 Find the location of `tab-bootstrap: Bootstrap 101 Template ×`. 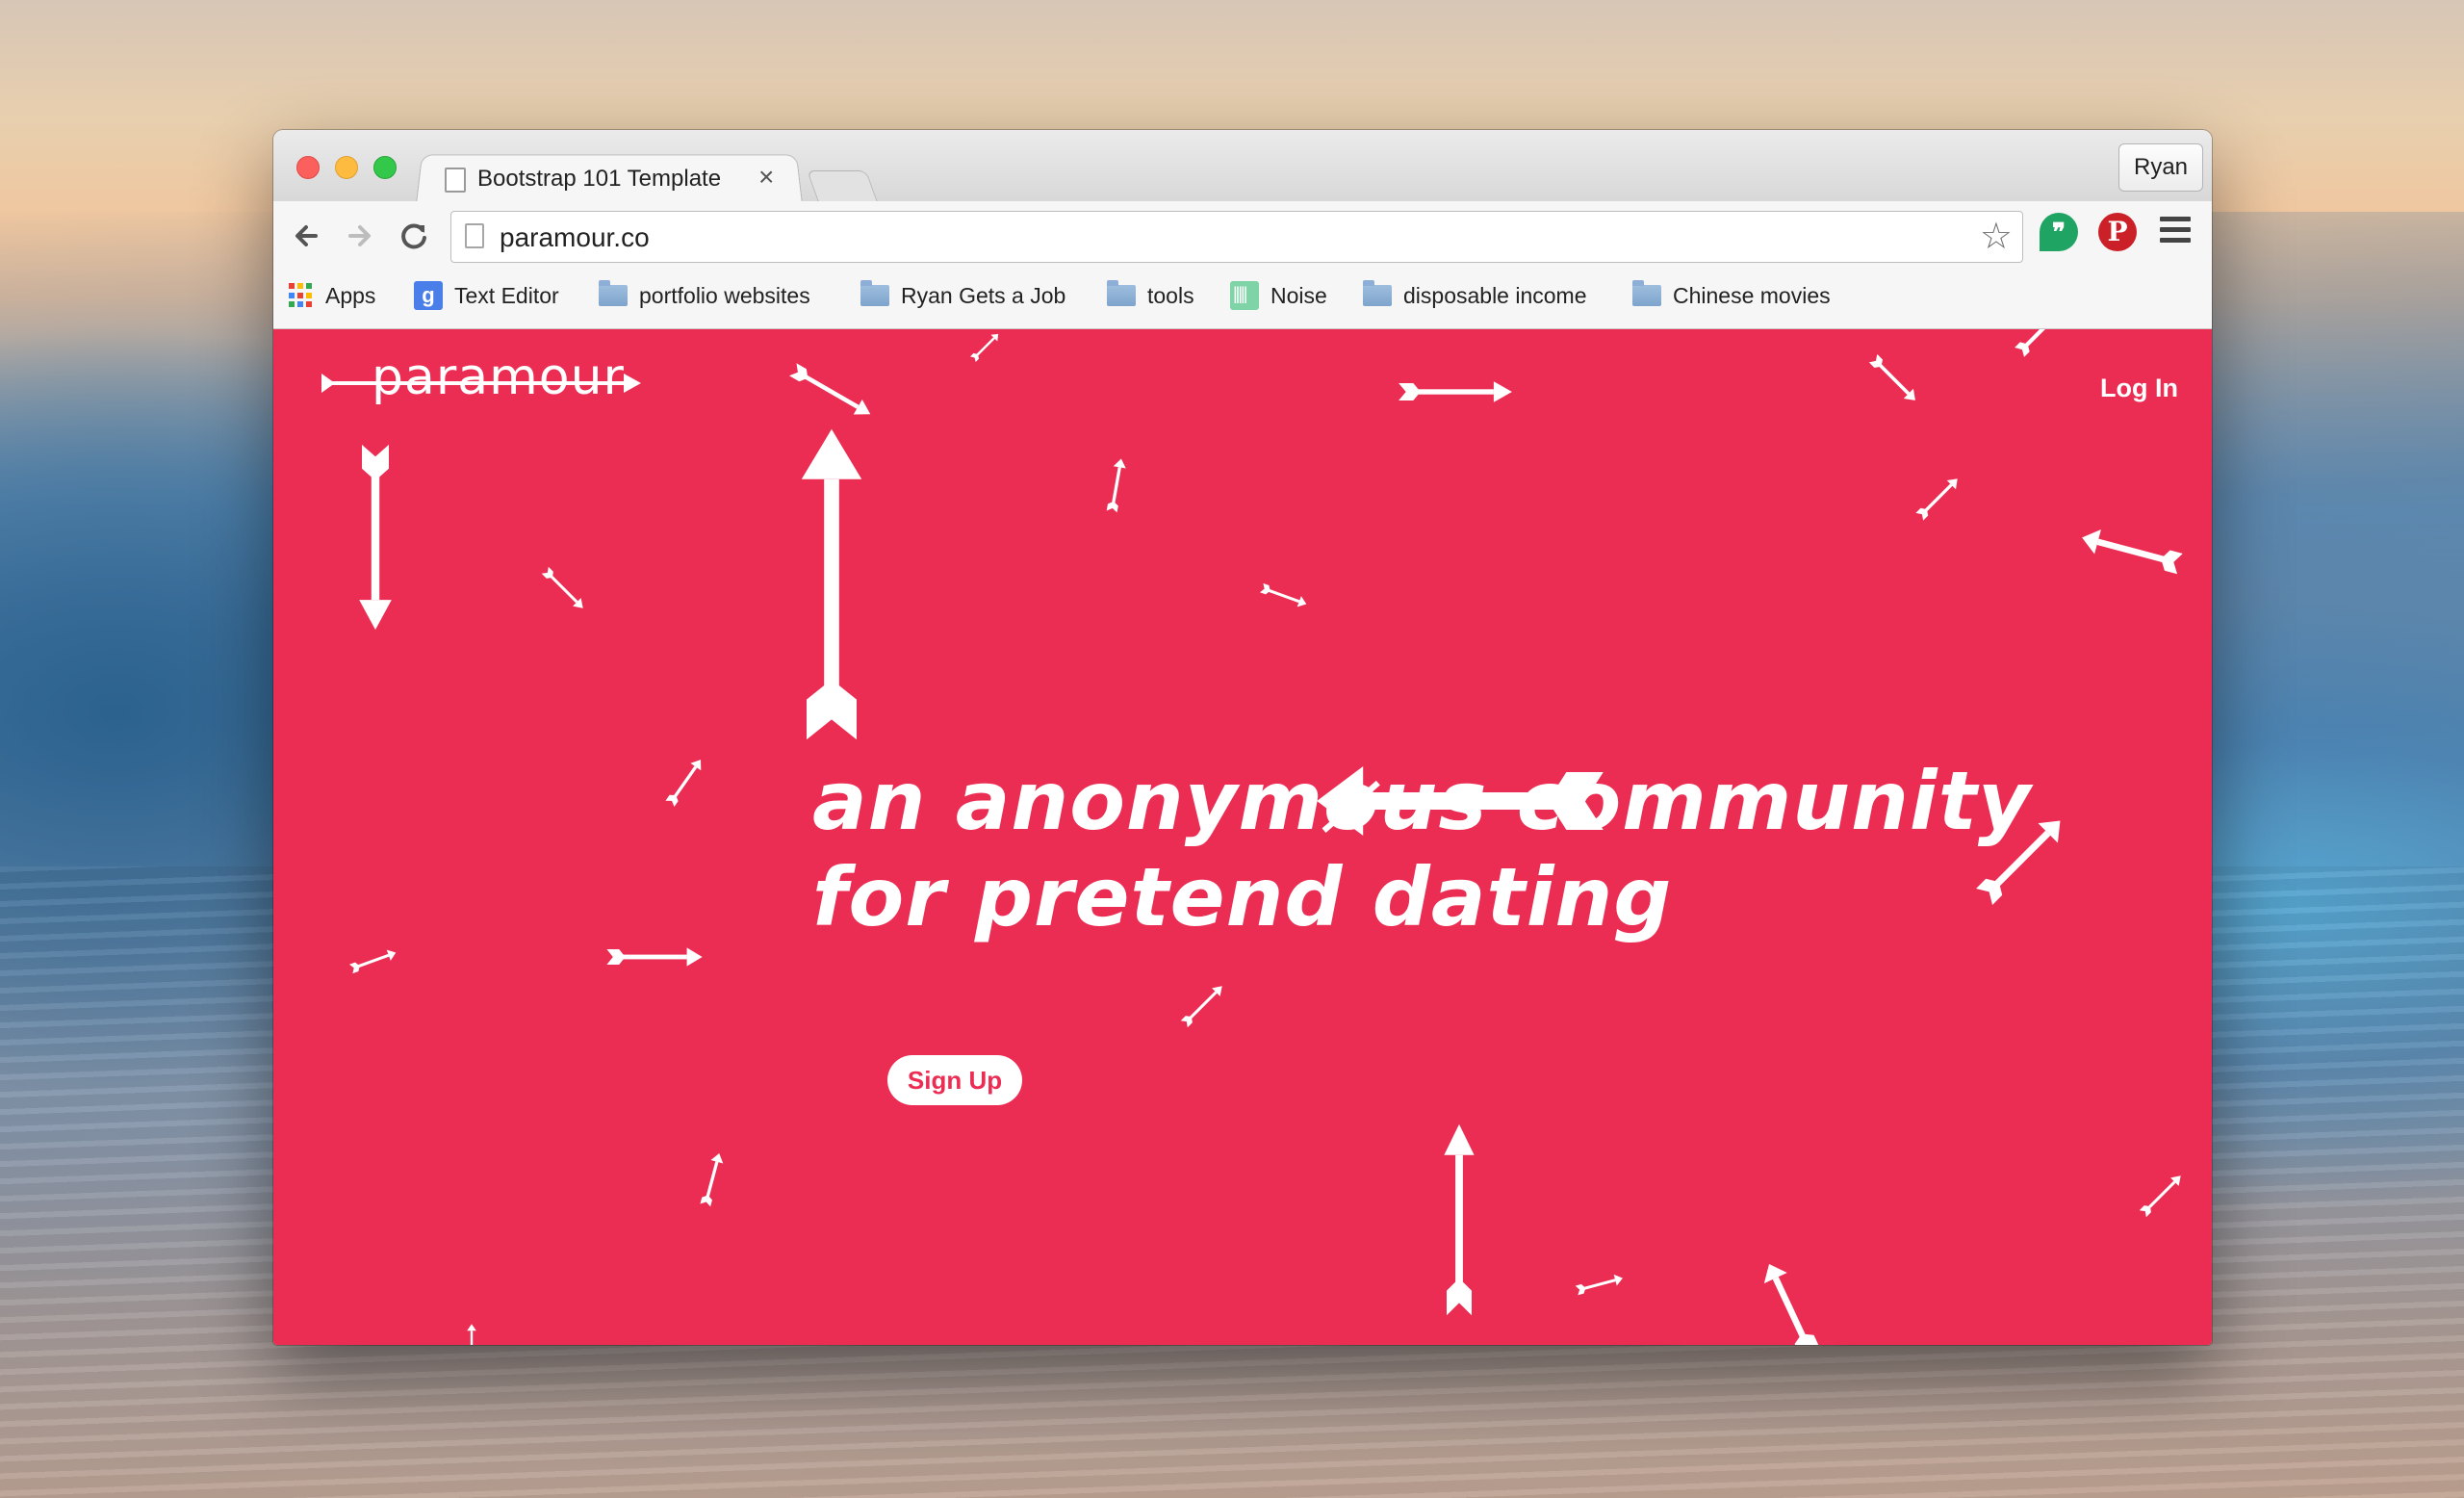

tab-bootstrap: Bootstrap 101 Template × is located at coordinates (608, 177).